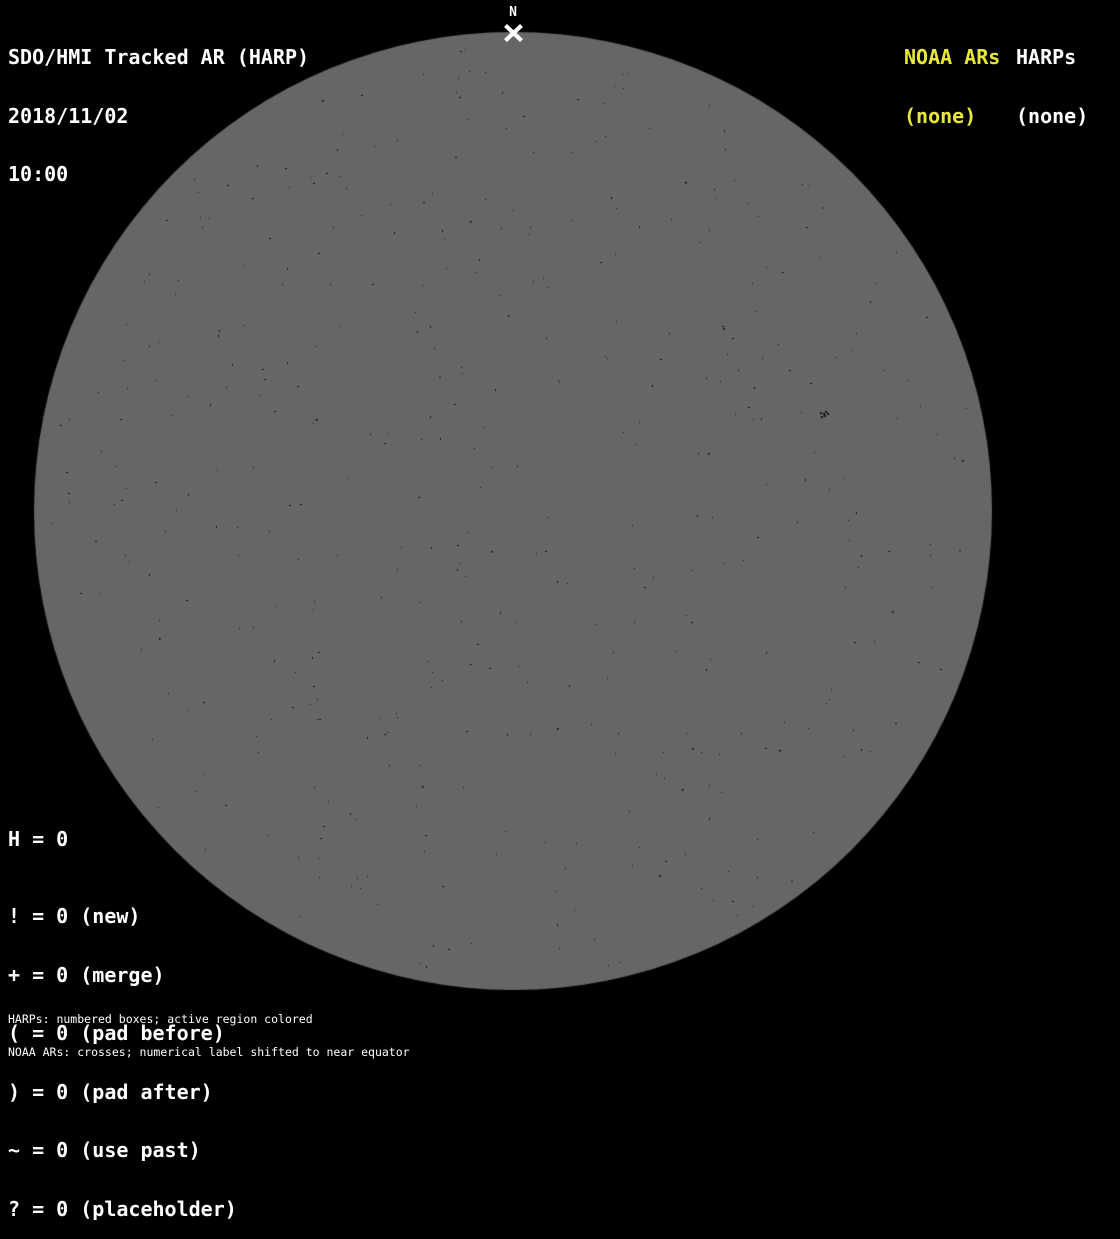 The width and height of the screenshot is (1120, 1239). What do you see at coordinates (1052, 77) in the screenshot?
I see `harps-block: HARPs (none)` at bounding box center [1052, 77].